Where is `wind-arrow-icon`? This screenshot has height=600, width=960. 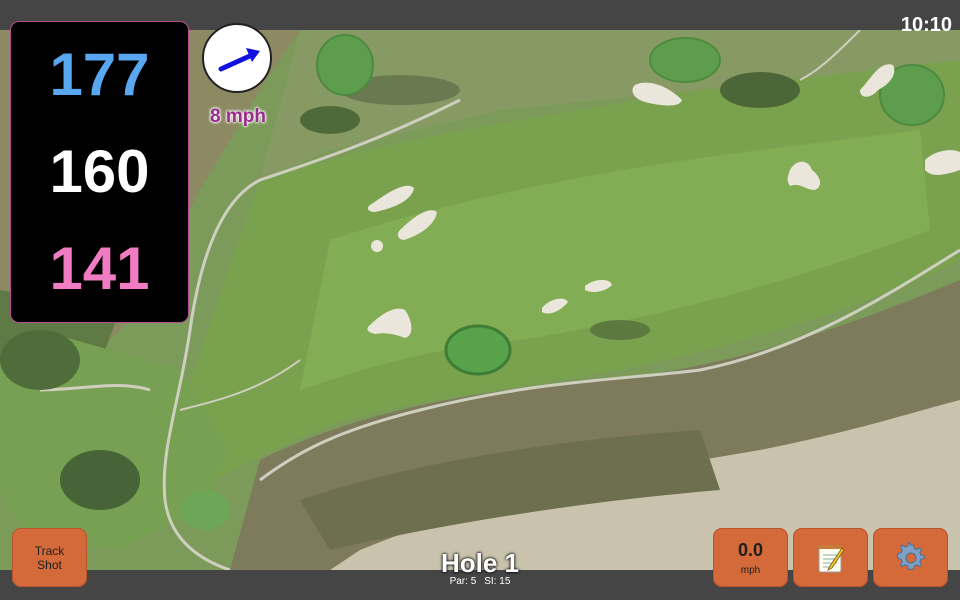
wind-arrow-icon is located at coordinates (239, 60).